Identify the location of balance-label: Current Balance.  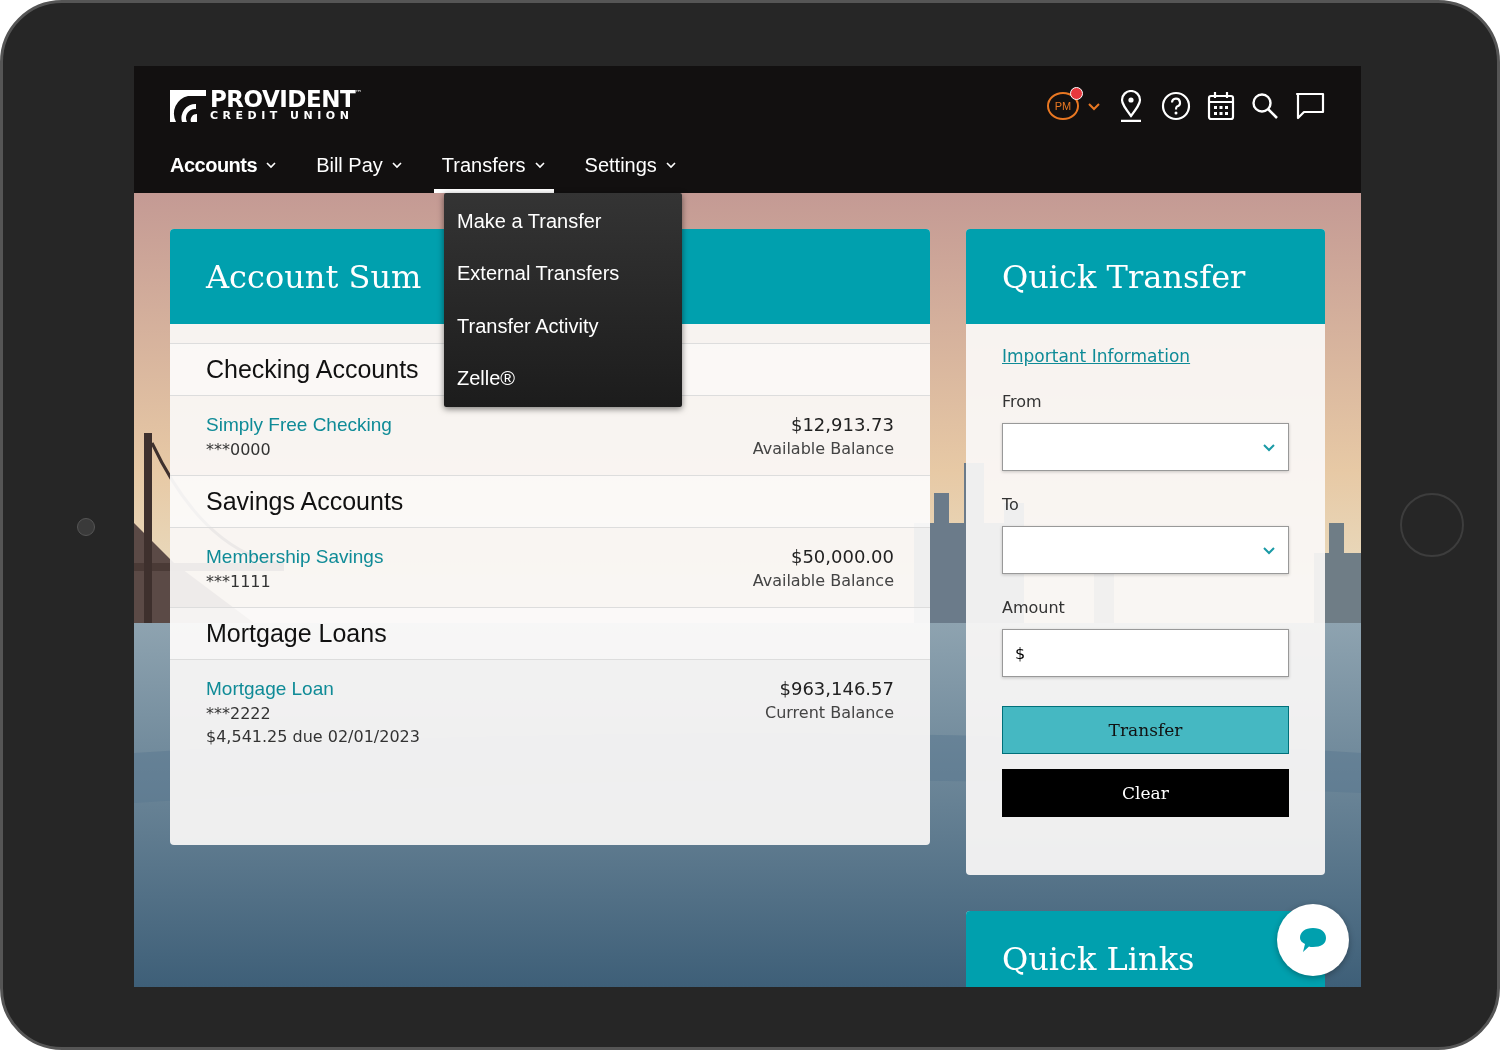
(829, 712).